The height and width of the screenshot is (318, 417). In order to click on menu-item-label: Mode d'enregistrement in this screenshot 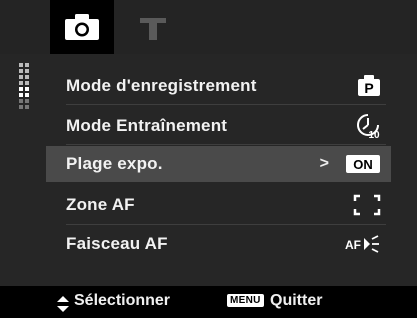, I will do `click(161, 85)`.